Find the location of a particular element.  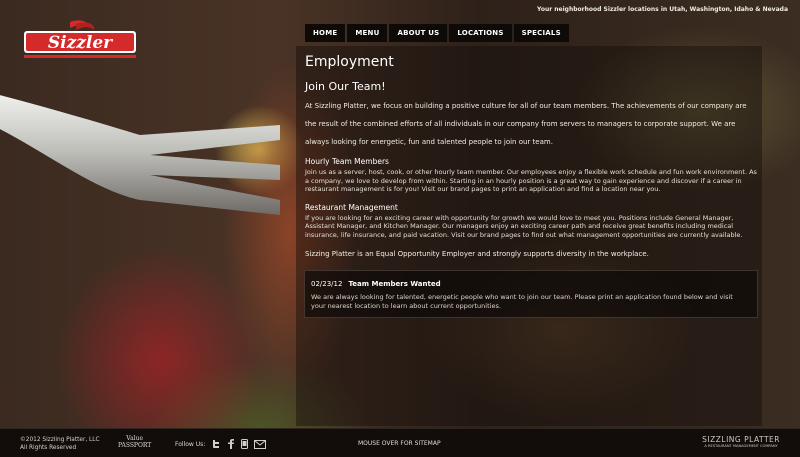

sitemap-toggle: MOUSE OVER FOR SITEMAP is located at coordinates (399, 443).